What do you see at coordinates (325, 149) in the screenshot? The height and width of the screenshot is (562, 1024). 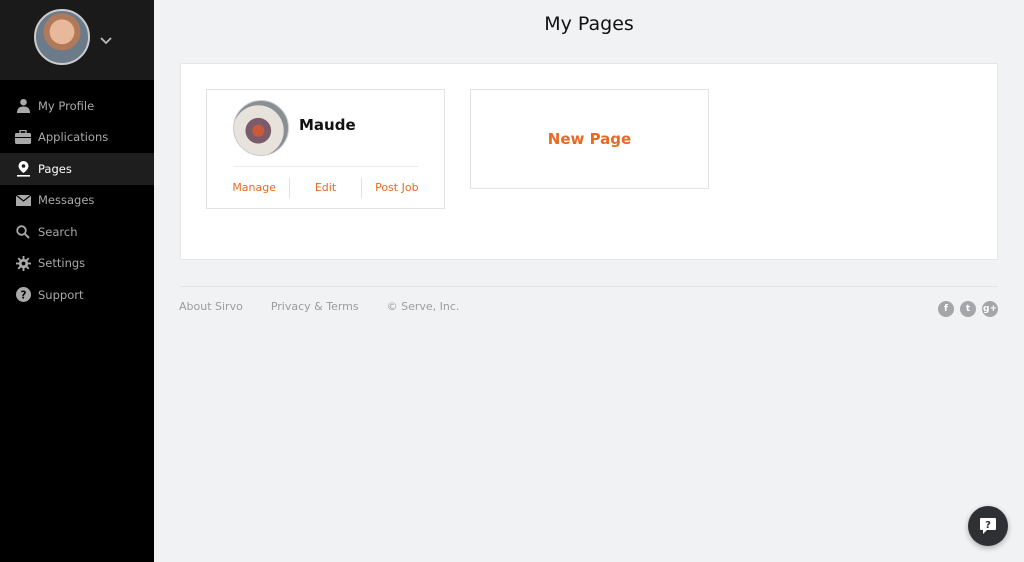 I see `page-card: Maude Manage Edit Post Job` at bounding box center [325, 149].